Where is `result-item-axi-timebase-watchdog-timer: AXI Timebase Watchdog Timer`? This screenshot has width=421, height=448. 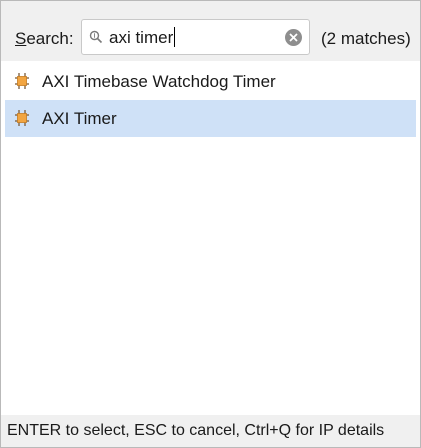
result-item-axi-timebase-watchdog-timer: AXI Timebase Watchdog Timer is located at coordinates (210, 81).